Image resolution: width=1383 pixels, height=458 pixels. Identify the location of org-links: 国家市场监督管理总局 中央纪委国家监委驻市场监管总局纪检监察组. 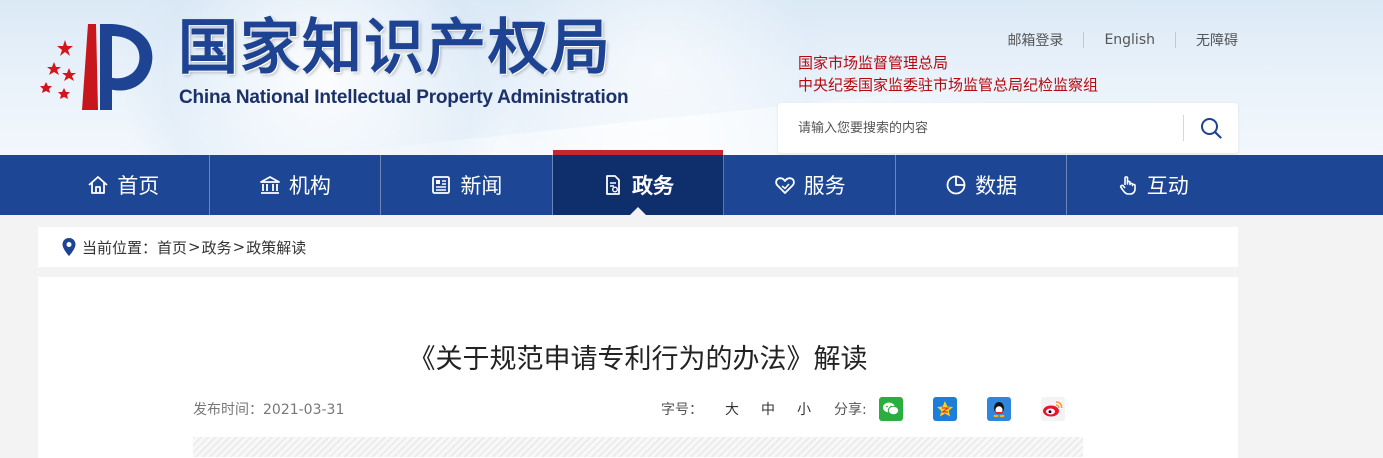
(948, 74).